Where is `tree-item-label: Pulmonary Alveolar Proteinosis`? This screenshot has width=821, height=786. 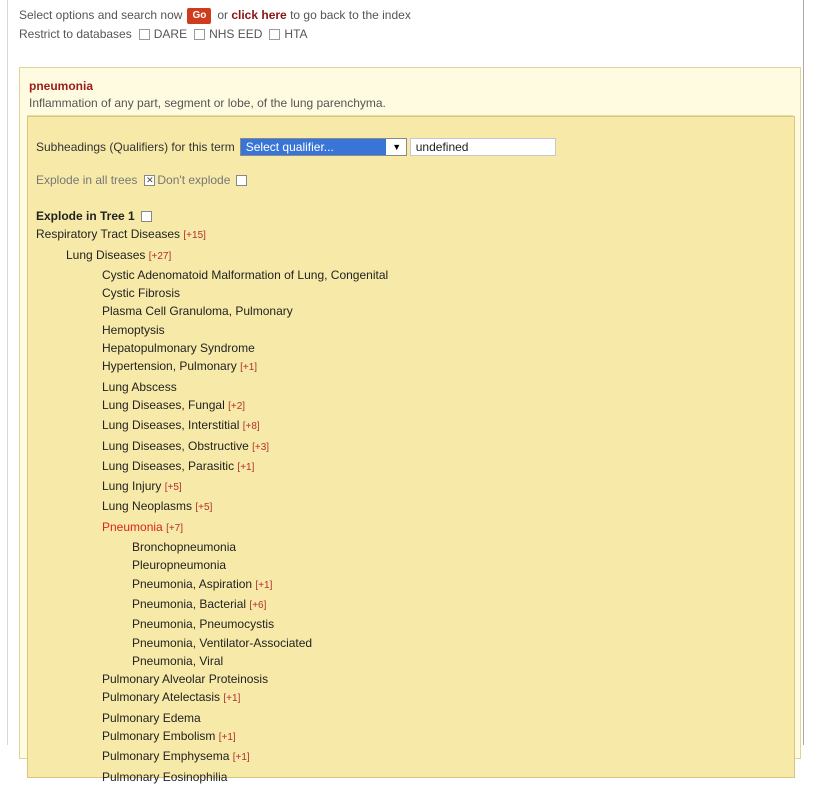 tree-item-label: Pulmonary Alveolar Proteinosis is located at coordinates (185, 679).